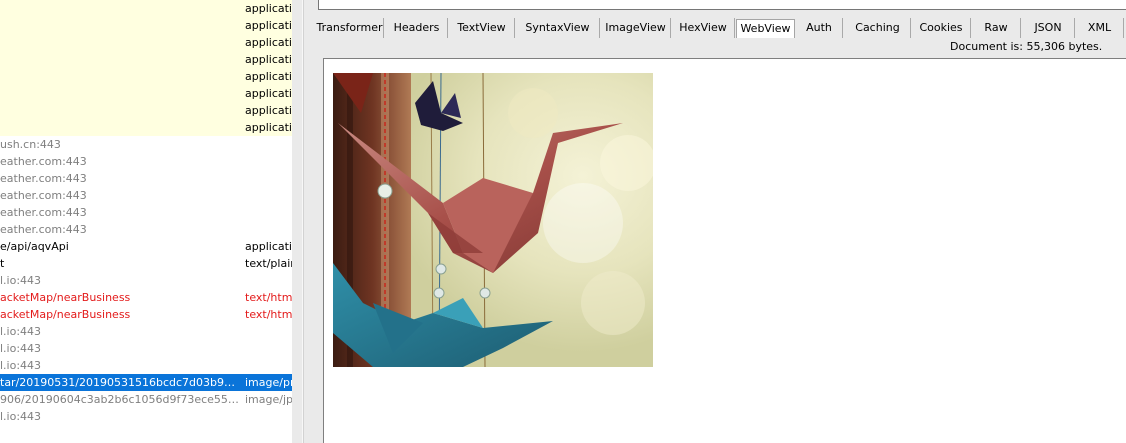  What do you see at coordinates (722, 5) in the screenshot?
I see `request-pane-bottom-edge` at bounding box center [722, 5].